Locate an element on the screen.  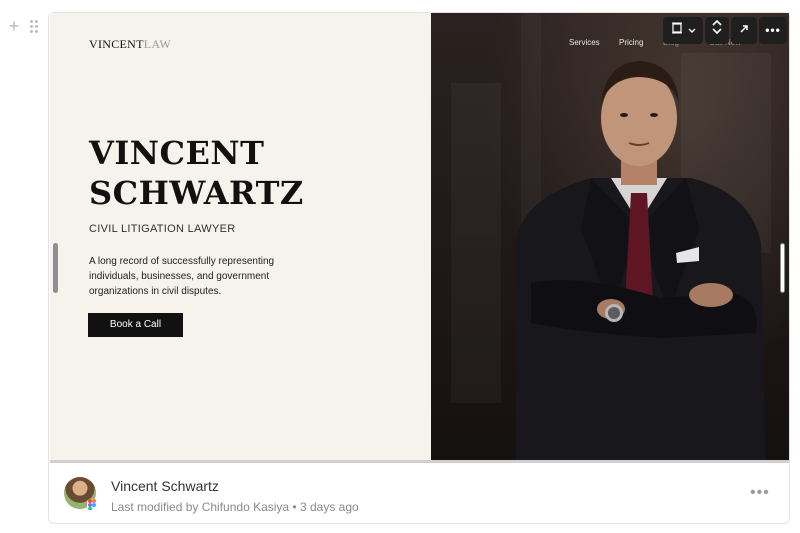
book-call-button: Book a Call is located at coordinates (135, 325).